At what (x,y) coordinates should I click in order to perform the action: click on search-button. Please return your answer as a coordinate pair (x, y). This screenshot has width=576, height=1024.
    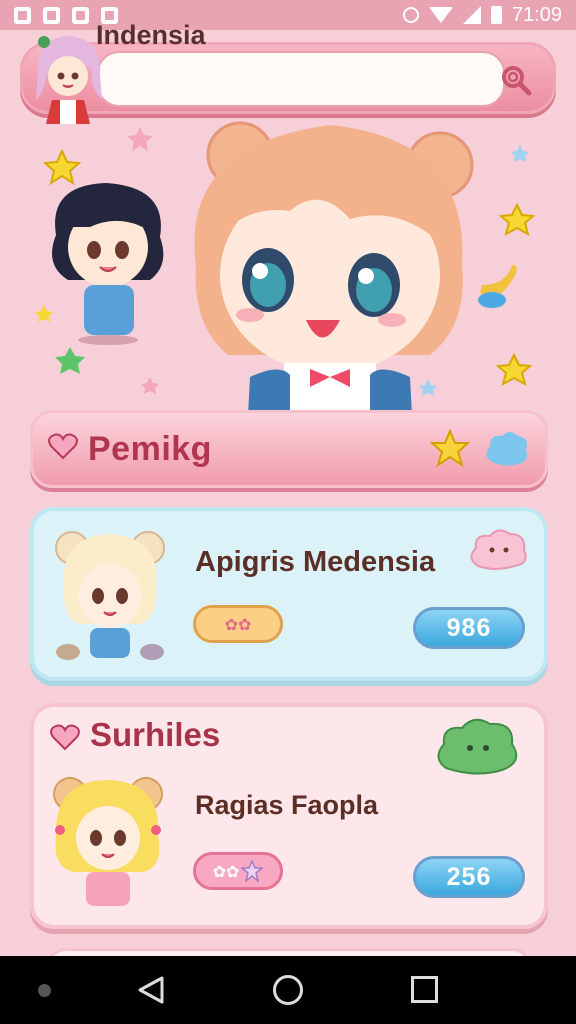
    Looking at the image, I should click on (516, 80).